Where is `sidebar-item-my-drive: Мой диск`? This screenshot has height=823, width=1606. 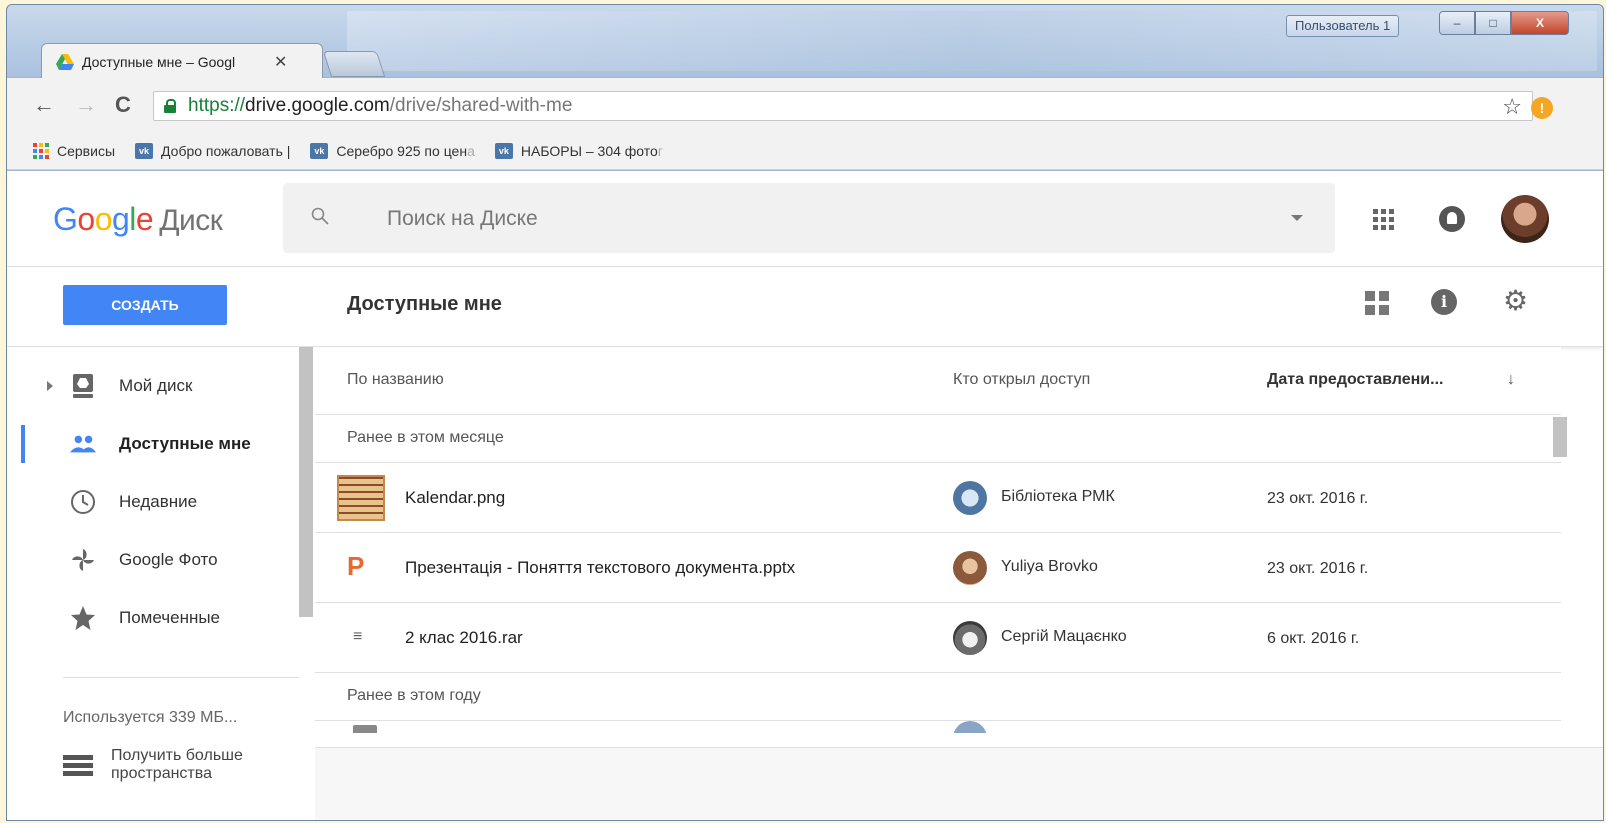 sidebar-item-my-drive: Мой диск is located at coordinates (153, 386).